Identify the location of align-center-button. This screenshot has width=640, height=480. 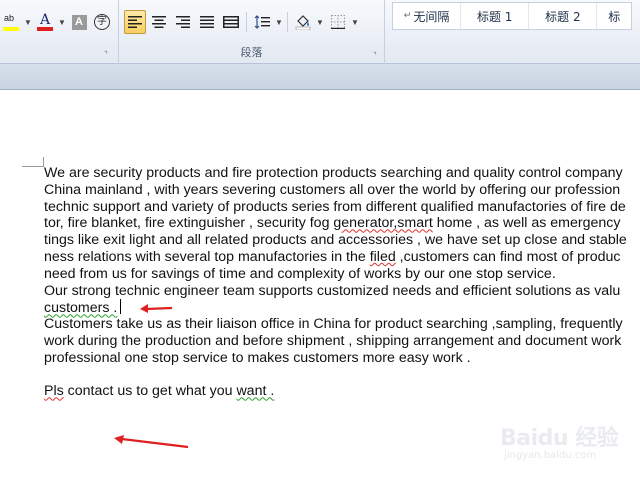
(159, 22).